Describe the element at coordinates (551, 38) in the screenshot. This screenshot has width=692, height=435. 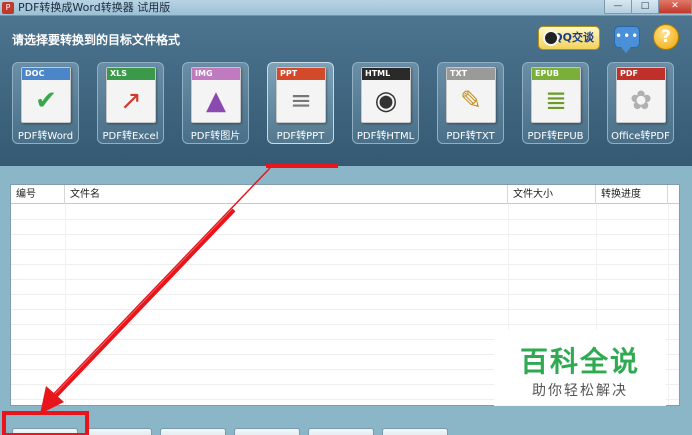
I see `qq-penguin-icon` at that location.